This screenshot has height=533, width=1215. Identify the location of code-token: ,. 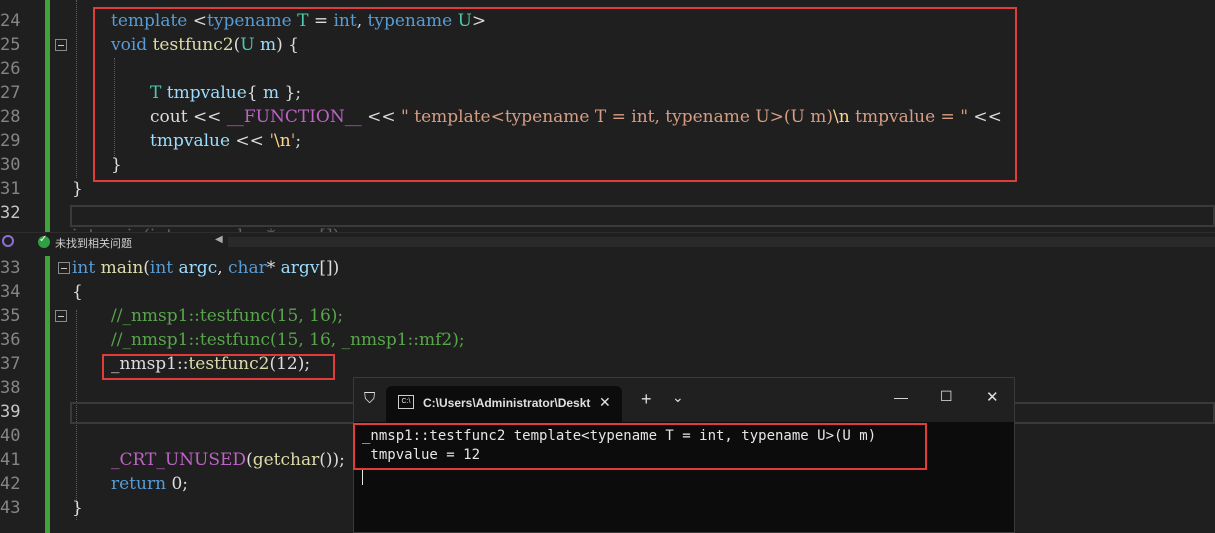
(223, 268).